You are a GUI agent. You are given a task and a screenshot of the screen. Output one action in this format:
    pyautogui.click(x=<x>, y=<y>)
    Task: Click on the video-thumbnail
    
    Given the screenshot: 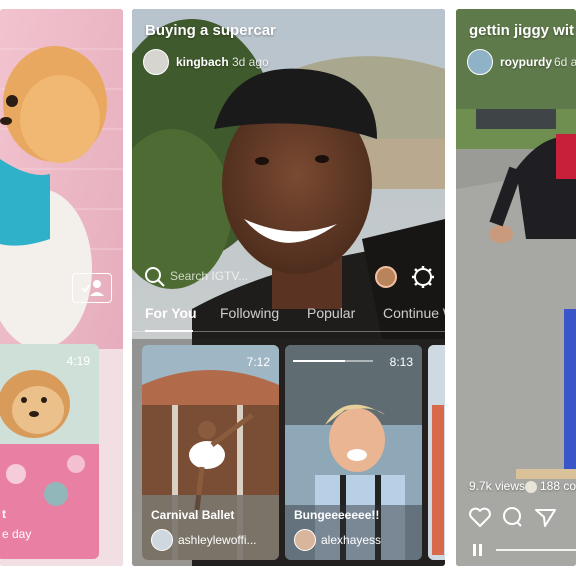 What is the action you would take?
    pyautogui.click(x=436, y=452)
    